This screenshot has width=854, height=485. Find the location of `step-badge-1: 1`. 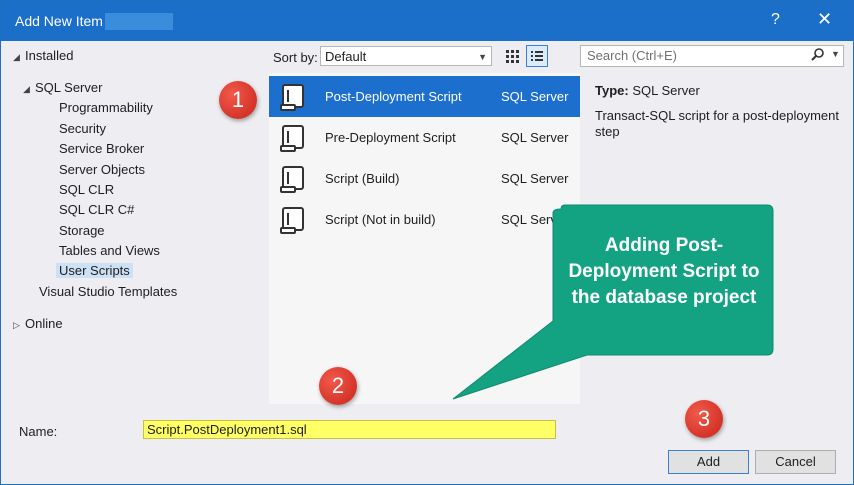

step-badge-1: 1 is located at coordinates (238, 100).